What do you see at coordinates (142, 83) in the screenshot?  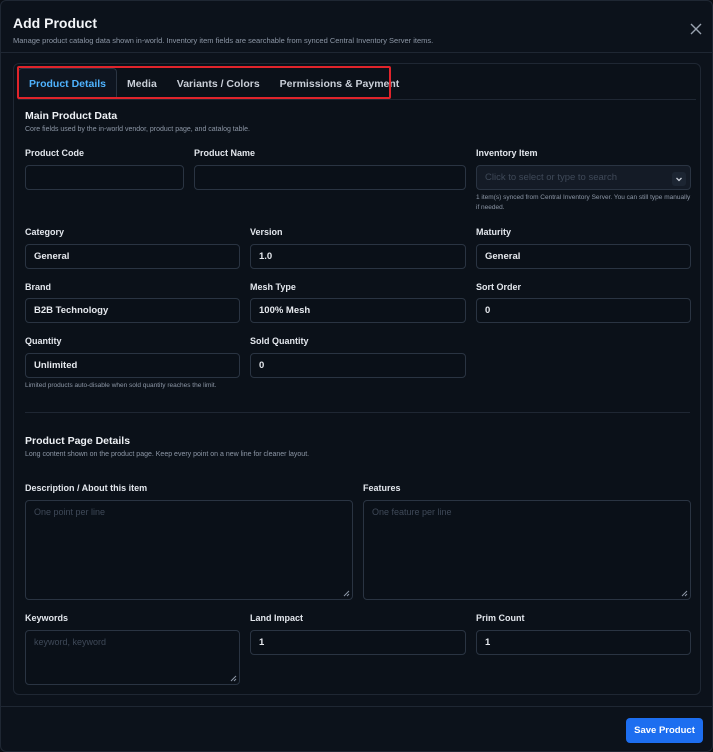 I see `tab-media: Media` at bounding box center [142, 83].